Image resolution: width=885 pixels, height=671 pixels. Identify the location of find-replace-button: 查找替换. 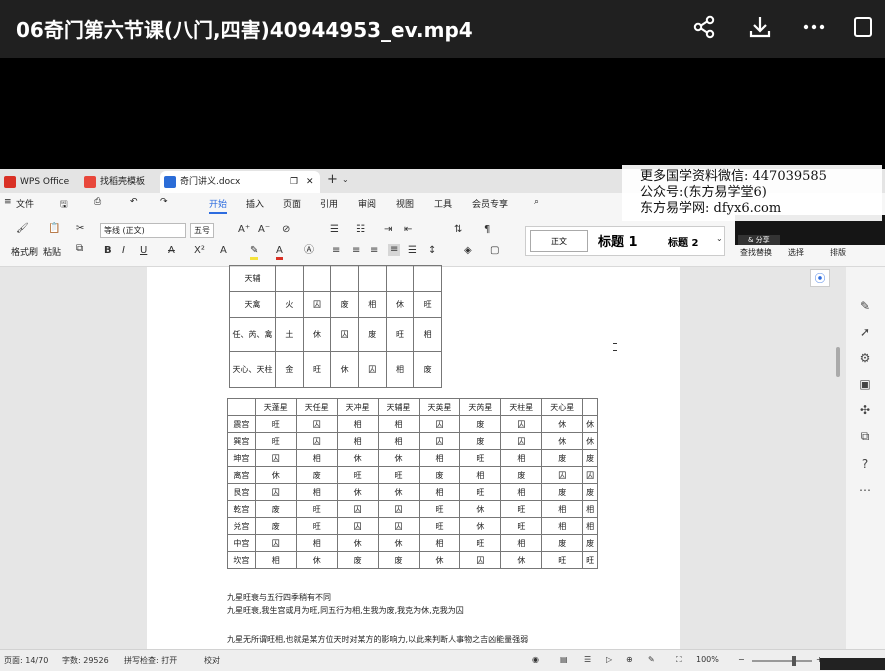
(756, 252).